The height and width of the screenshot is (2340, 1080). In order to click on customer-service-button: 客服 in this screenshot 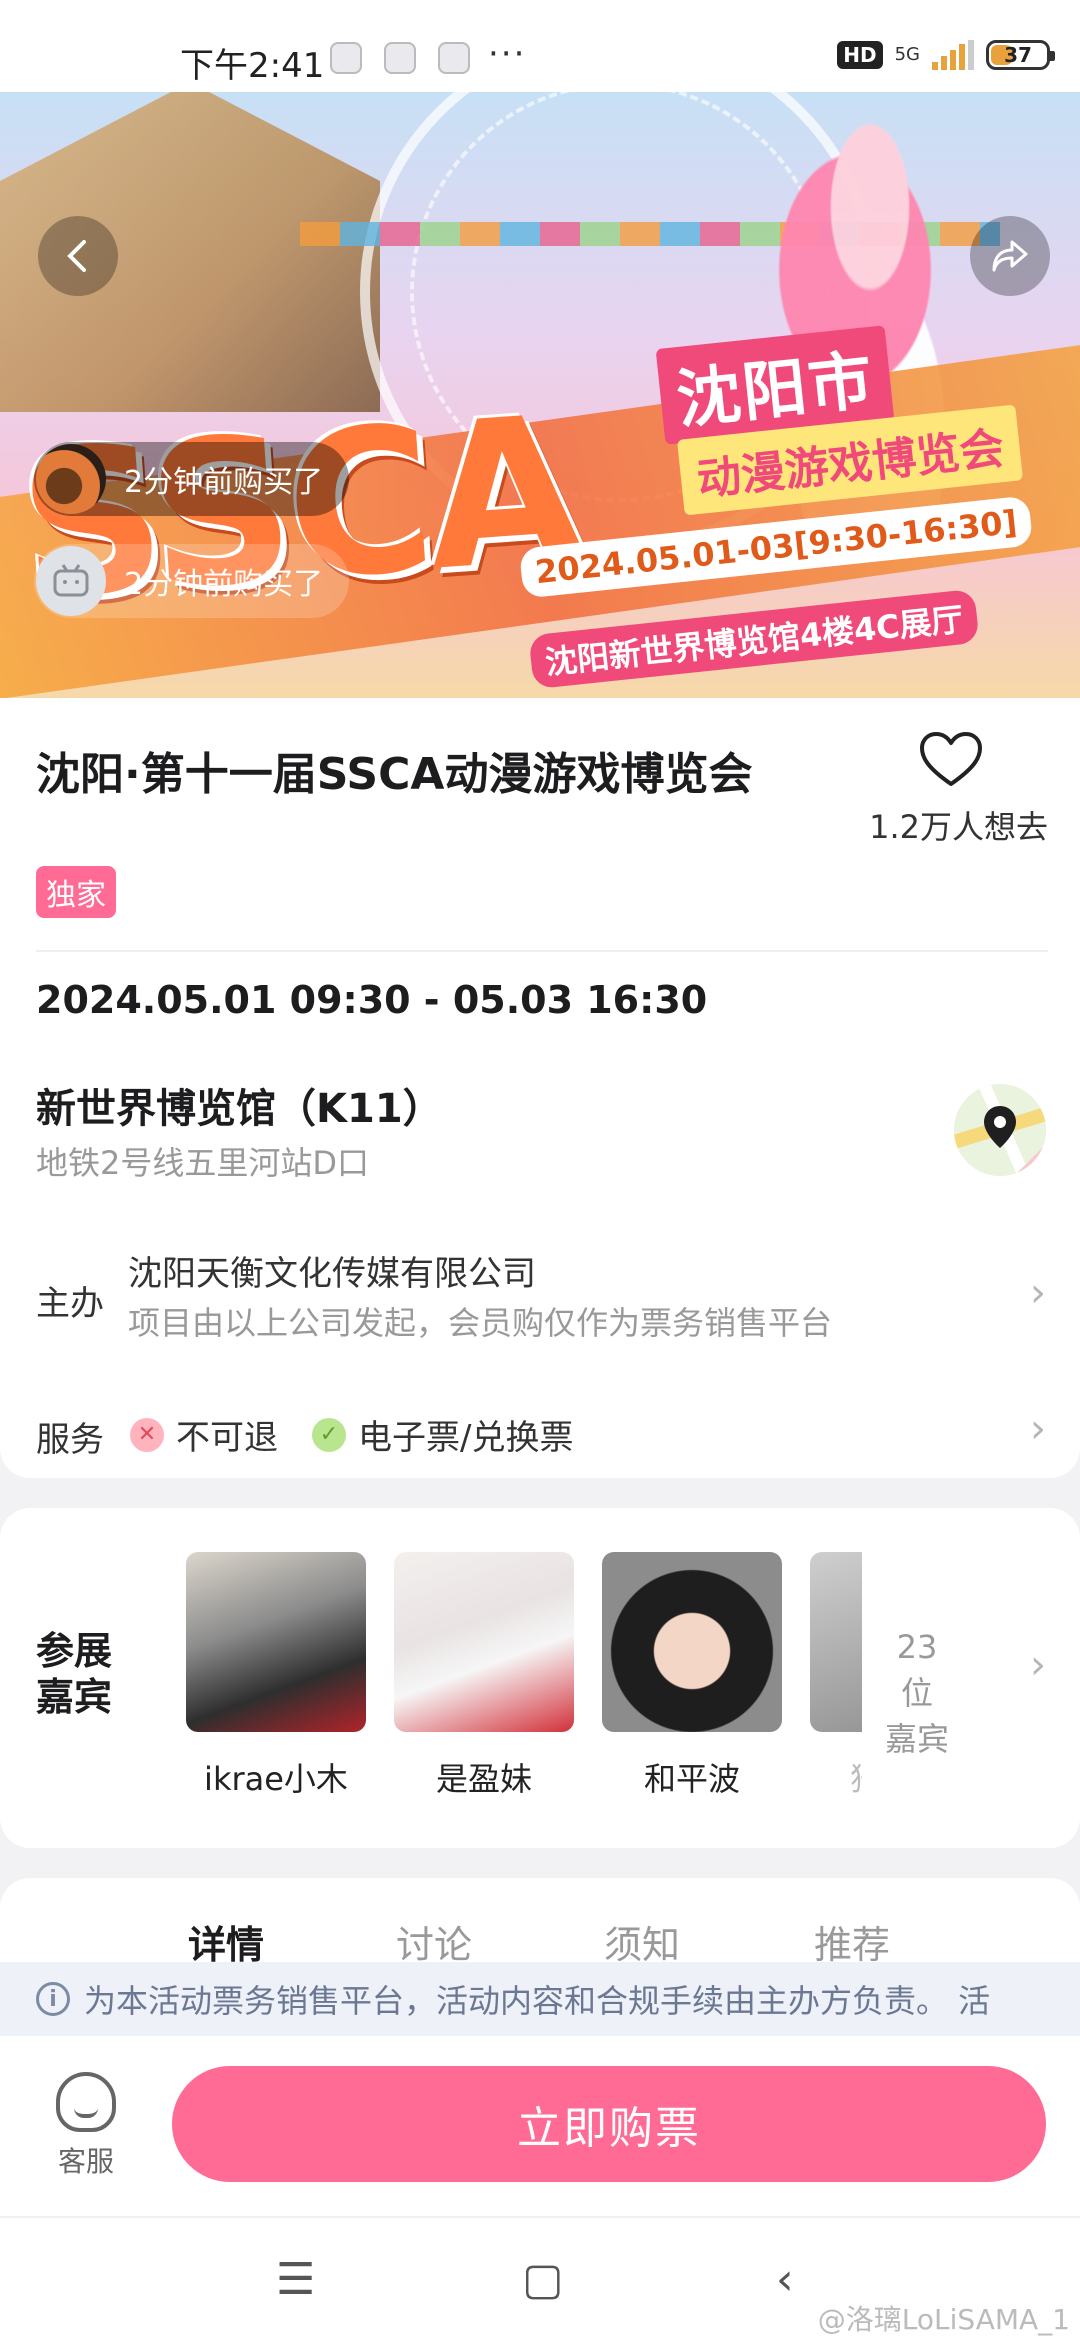, I will do `click(86, 2126)`.